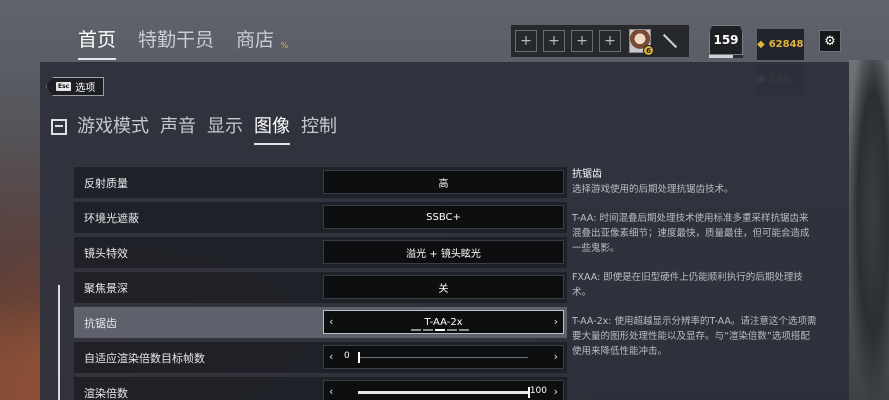  I want to click on setting-label: 渲染倍数, so click(106, 393).